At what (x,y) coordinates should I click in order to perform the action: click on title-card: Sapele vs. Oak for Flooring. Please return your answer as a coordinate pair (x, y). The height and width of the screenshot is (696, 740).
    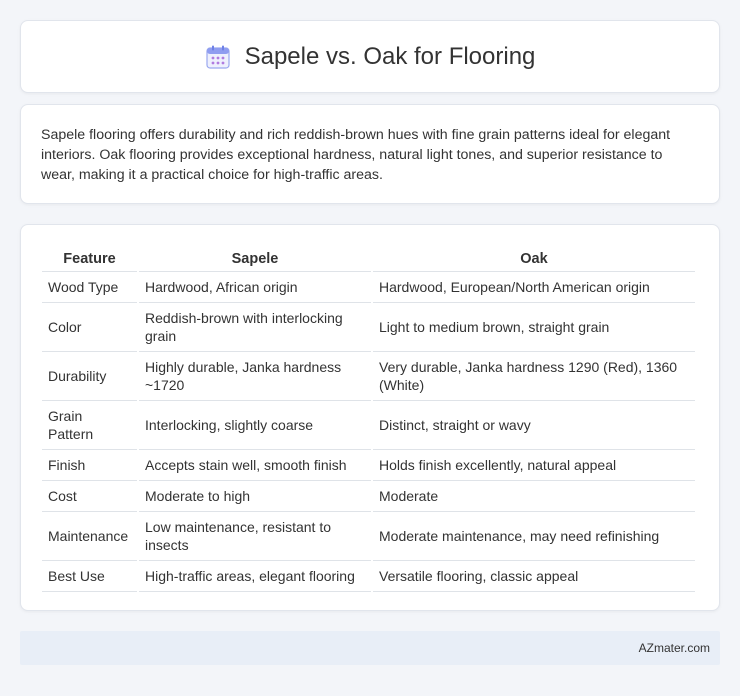
    Looking at the image, I should click on (370, 56).